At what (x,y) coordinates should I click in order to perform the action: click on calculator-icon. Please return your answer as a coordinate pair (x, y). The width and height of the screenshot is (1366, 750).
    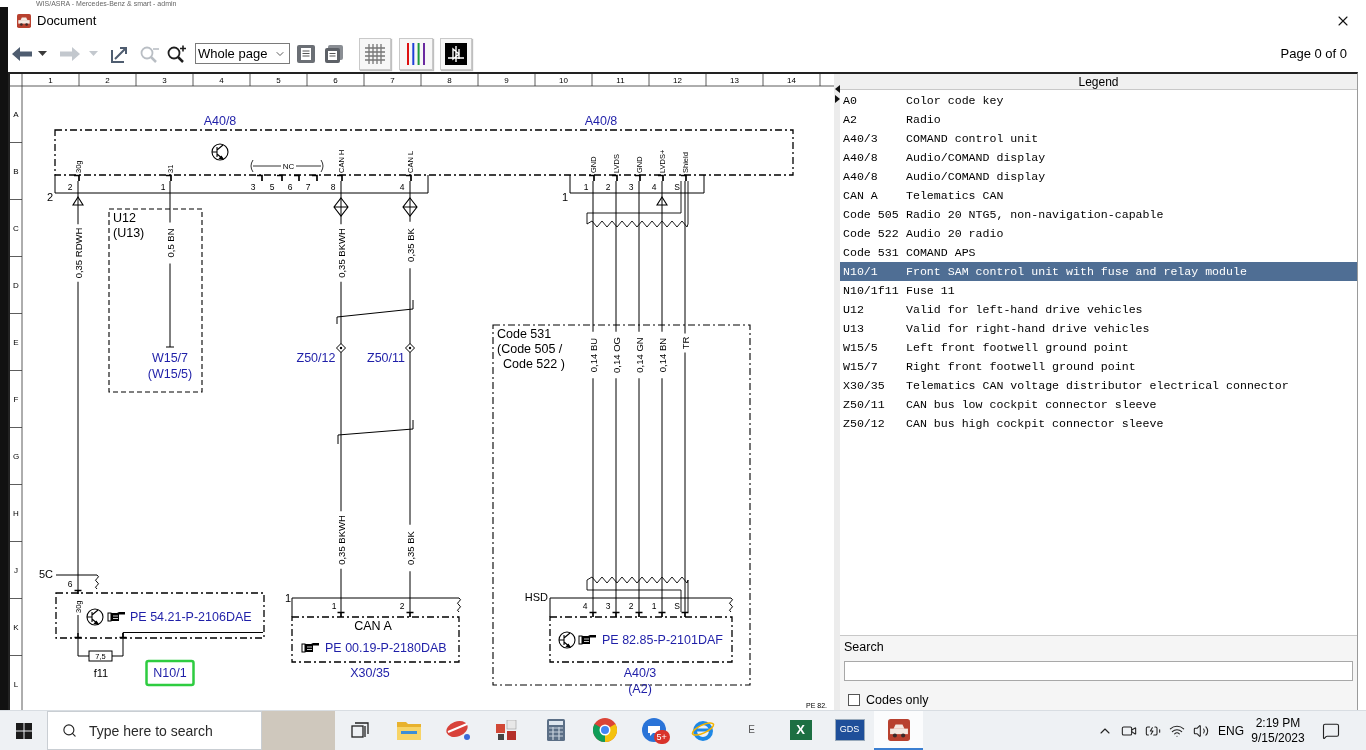
    Looking at the image, I should click on (555, 729).